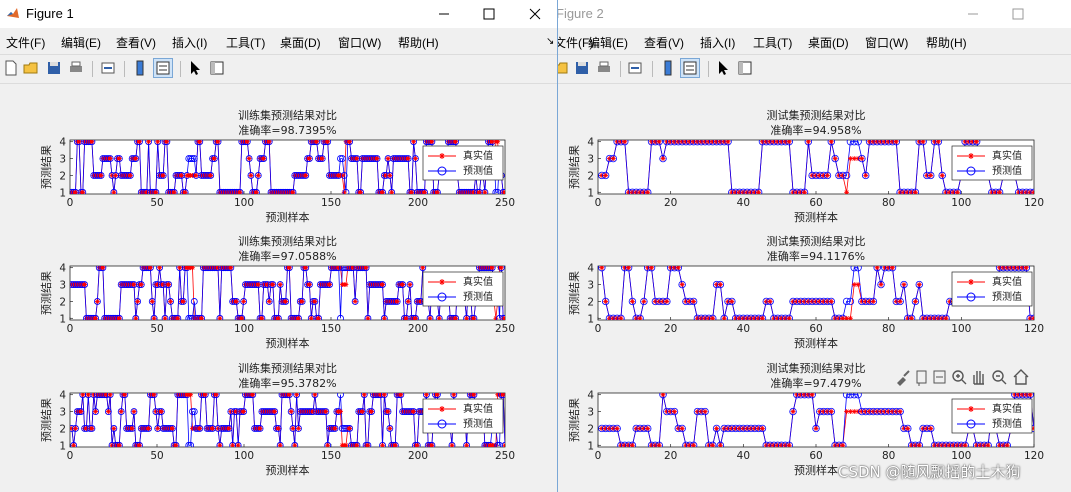 Image resolution: width=1071 pixels, height=492 pixels. What do you see at coordinates (814, 14) in the screenshot?
I see `title-bar: Figure 2` at bounding box center [814, 14].